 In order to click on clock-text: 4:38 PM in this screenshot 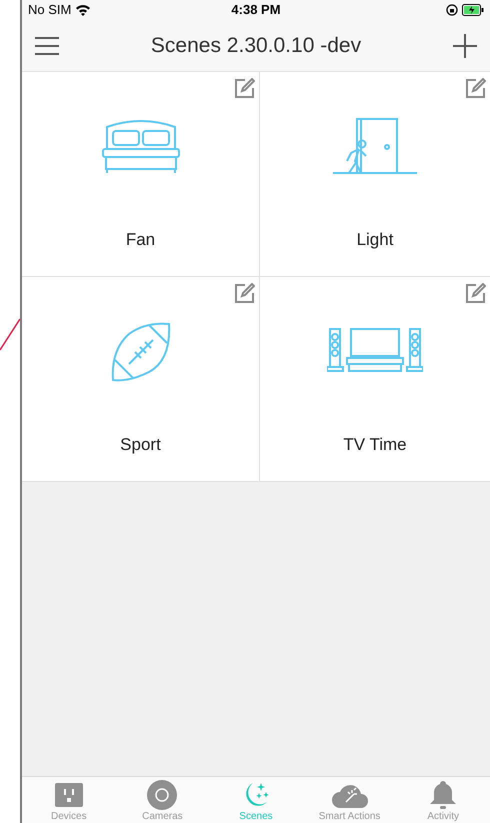, I will do `click(256, 10)`.